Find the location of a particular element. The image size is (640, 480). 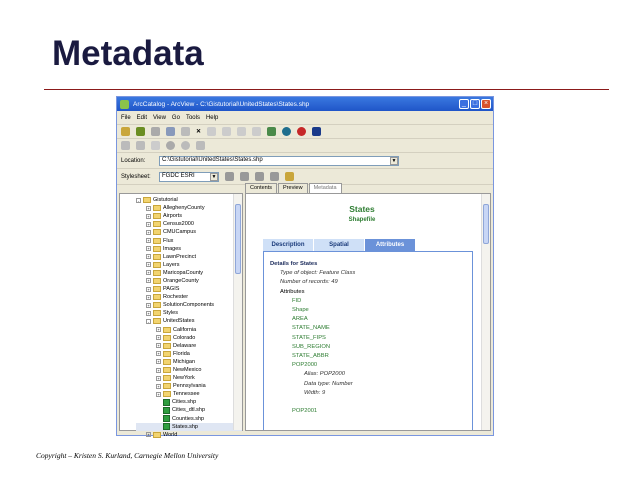

menu-file: File is located at coordinates (126, 118).